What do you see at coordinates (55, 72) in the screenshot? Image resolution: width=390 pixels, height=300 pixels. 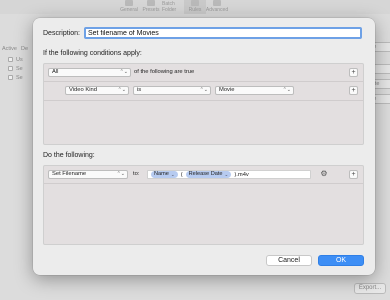 I see `match-popup-value: All` at bounding box center [55, 72].